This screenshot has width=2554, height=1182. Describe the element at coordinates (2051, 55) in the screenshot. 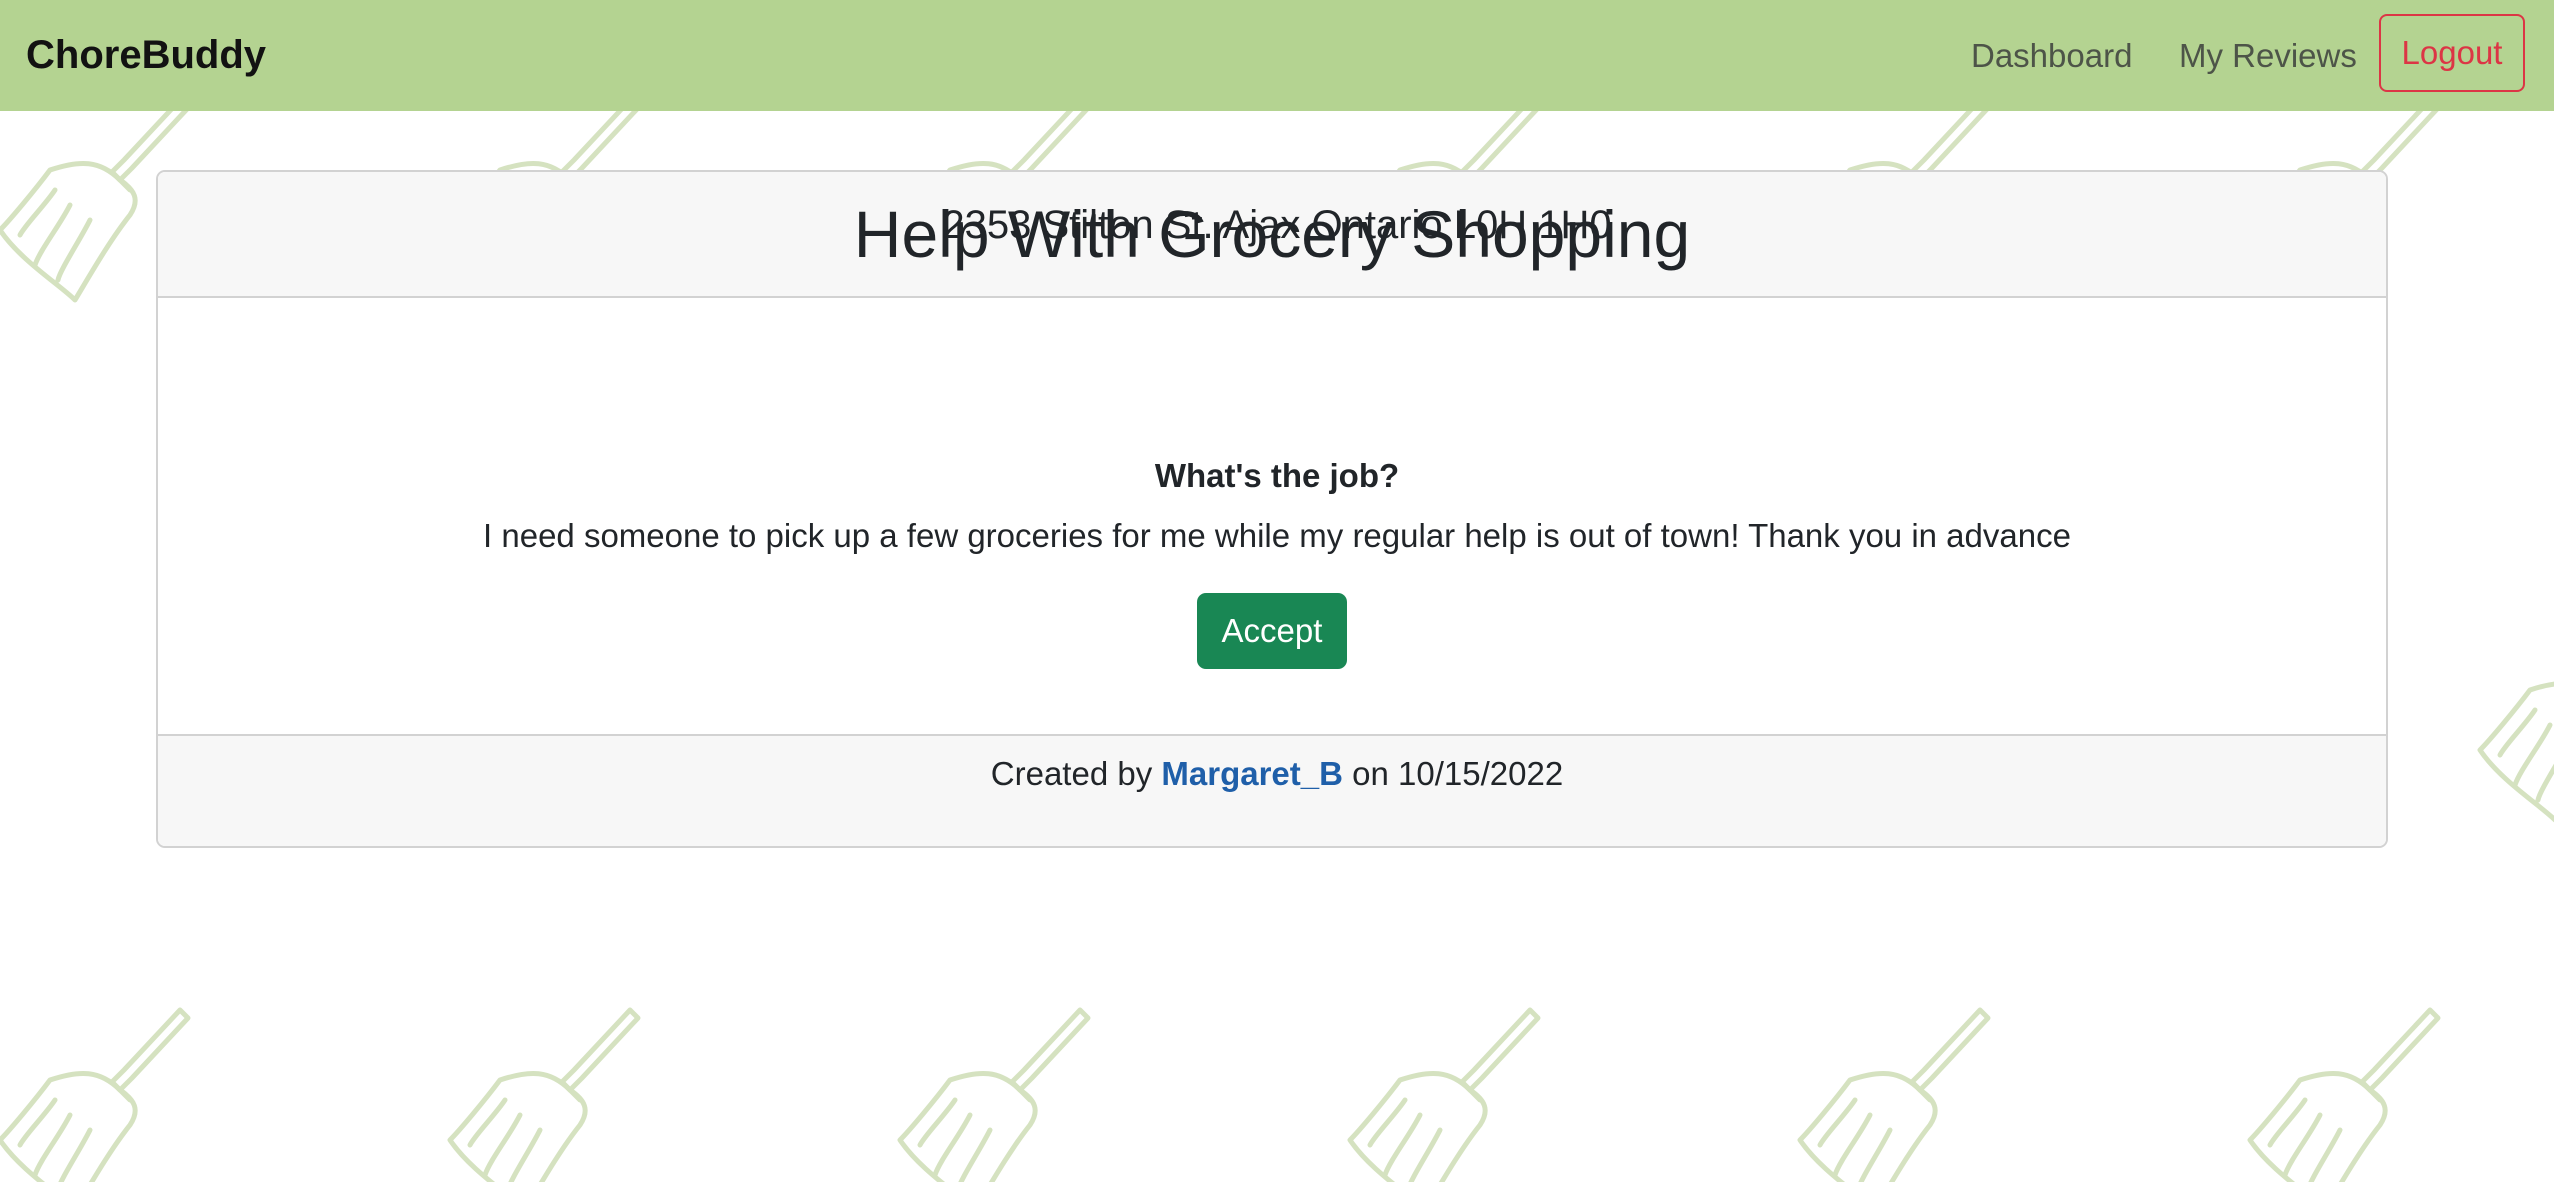

I see `nav-dashboard-link: Dashboard` at that location.